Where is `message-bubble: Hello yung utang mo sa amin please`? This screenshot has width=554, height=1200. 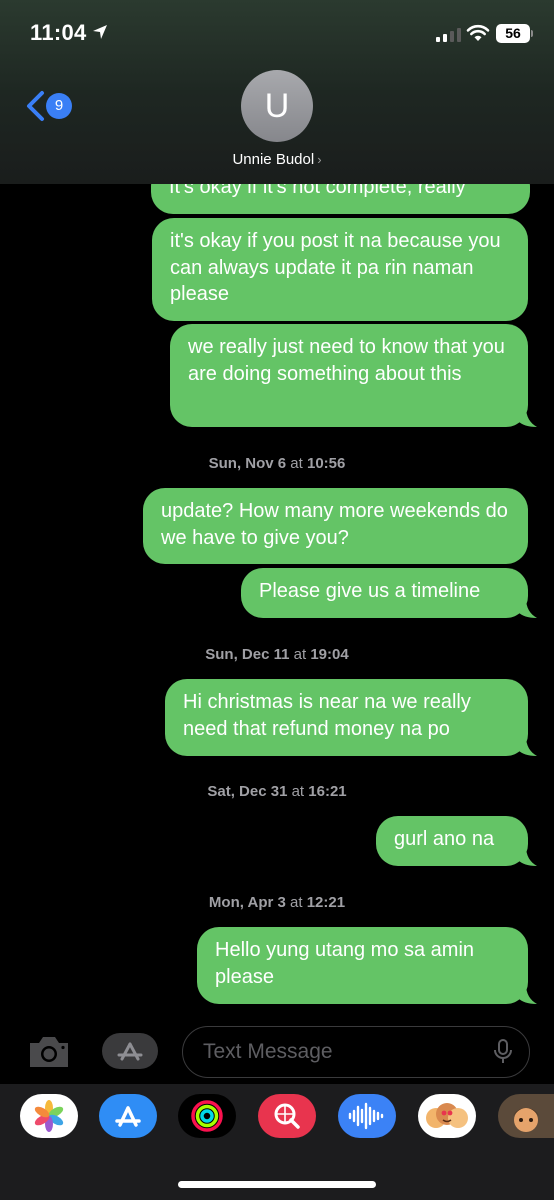
message-bubble: Hello yung utang mo sa amin please is located at coordinates (362, 965).